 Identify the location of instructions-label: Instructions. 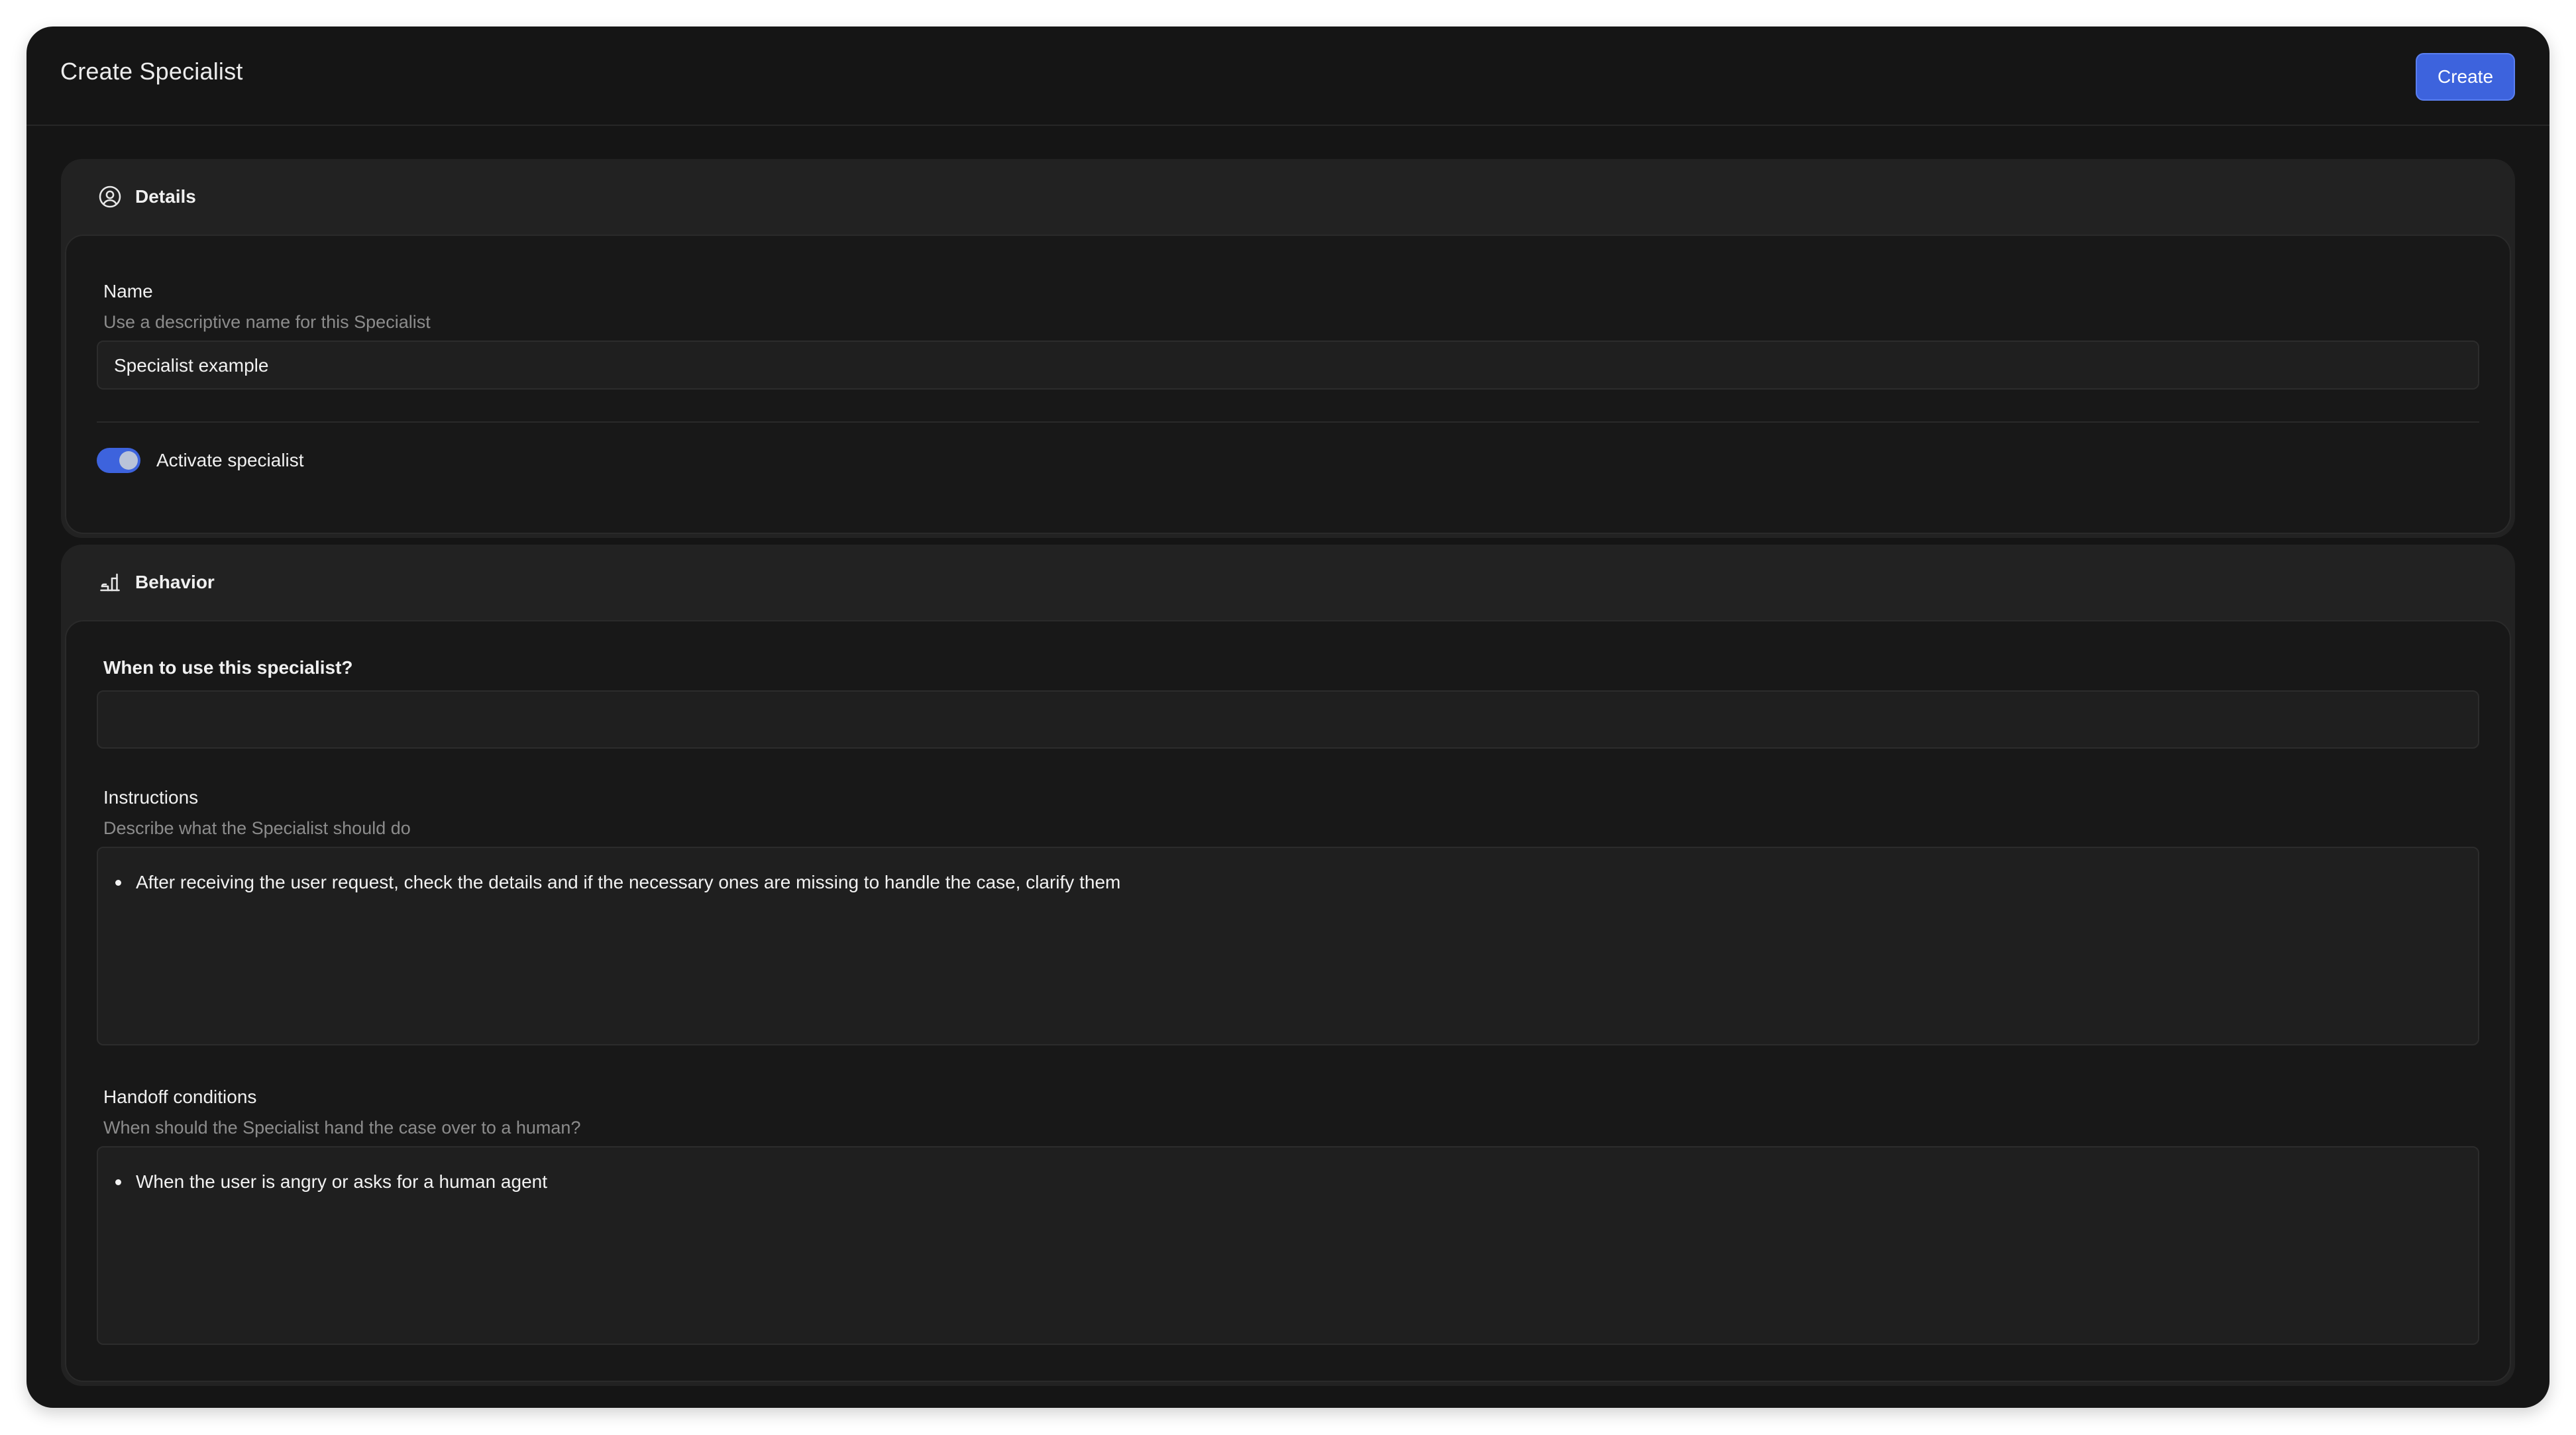
(151, 797).